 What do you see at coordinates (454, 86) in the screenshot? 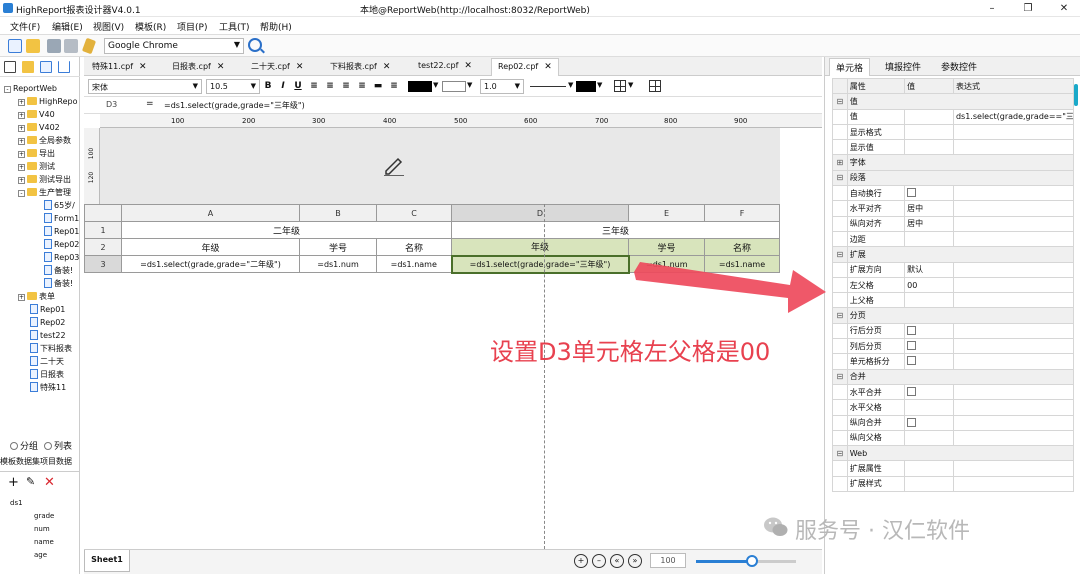
I see `fill-color-swatch` at bounding box center [454, 86].